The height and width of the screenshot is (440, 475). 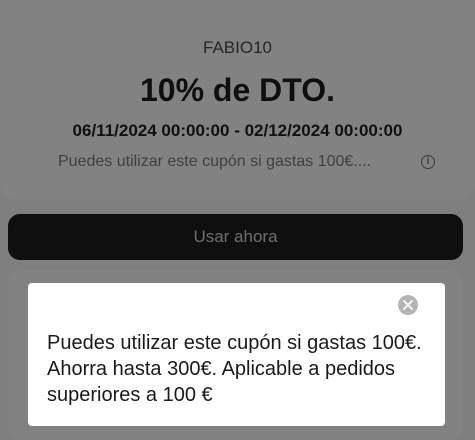 What do you see at coordinates (408, 305) in the screenshot?
I see `close-icon` at bounding box center [408, 305].